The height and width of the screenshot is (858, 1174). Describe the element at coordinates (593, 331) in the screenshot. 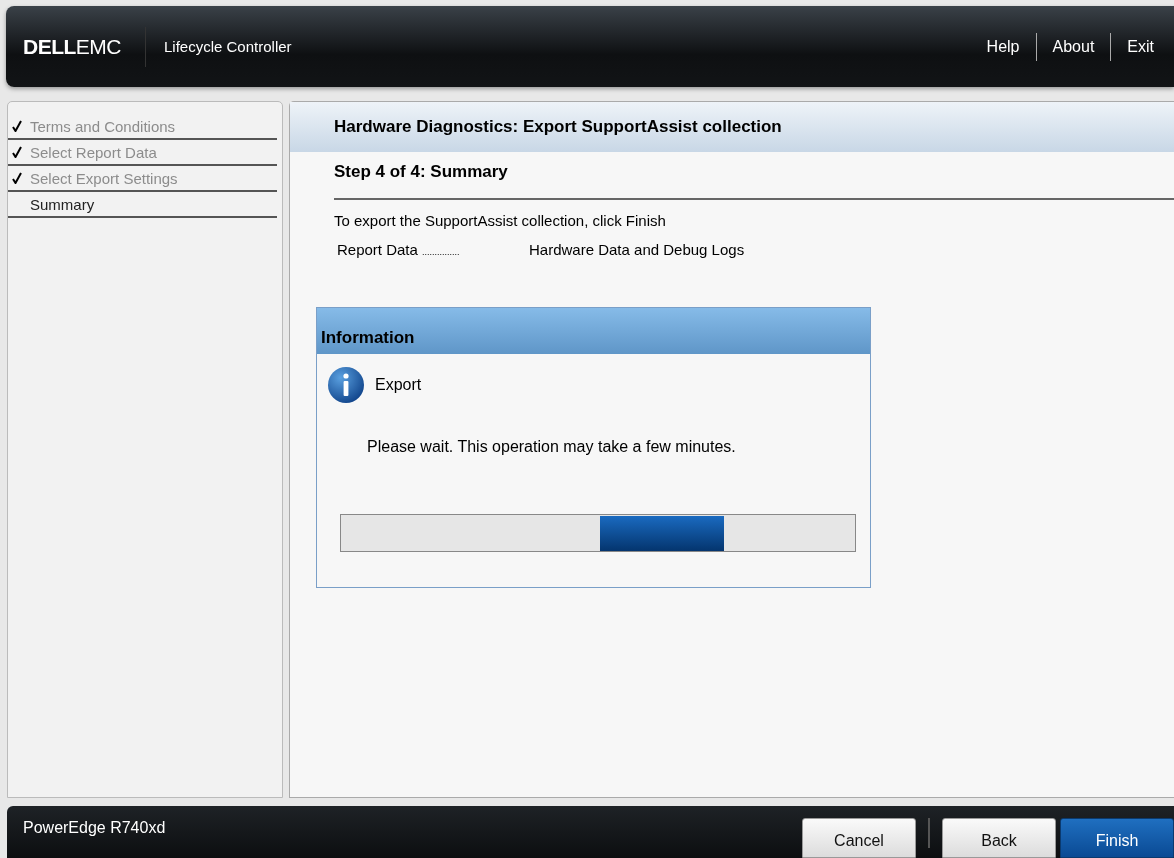

I see `dialog-title: Information` at that location.